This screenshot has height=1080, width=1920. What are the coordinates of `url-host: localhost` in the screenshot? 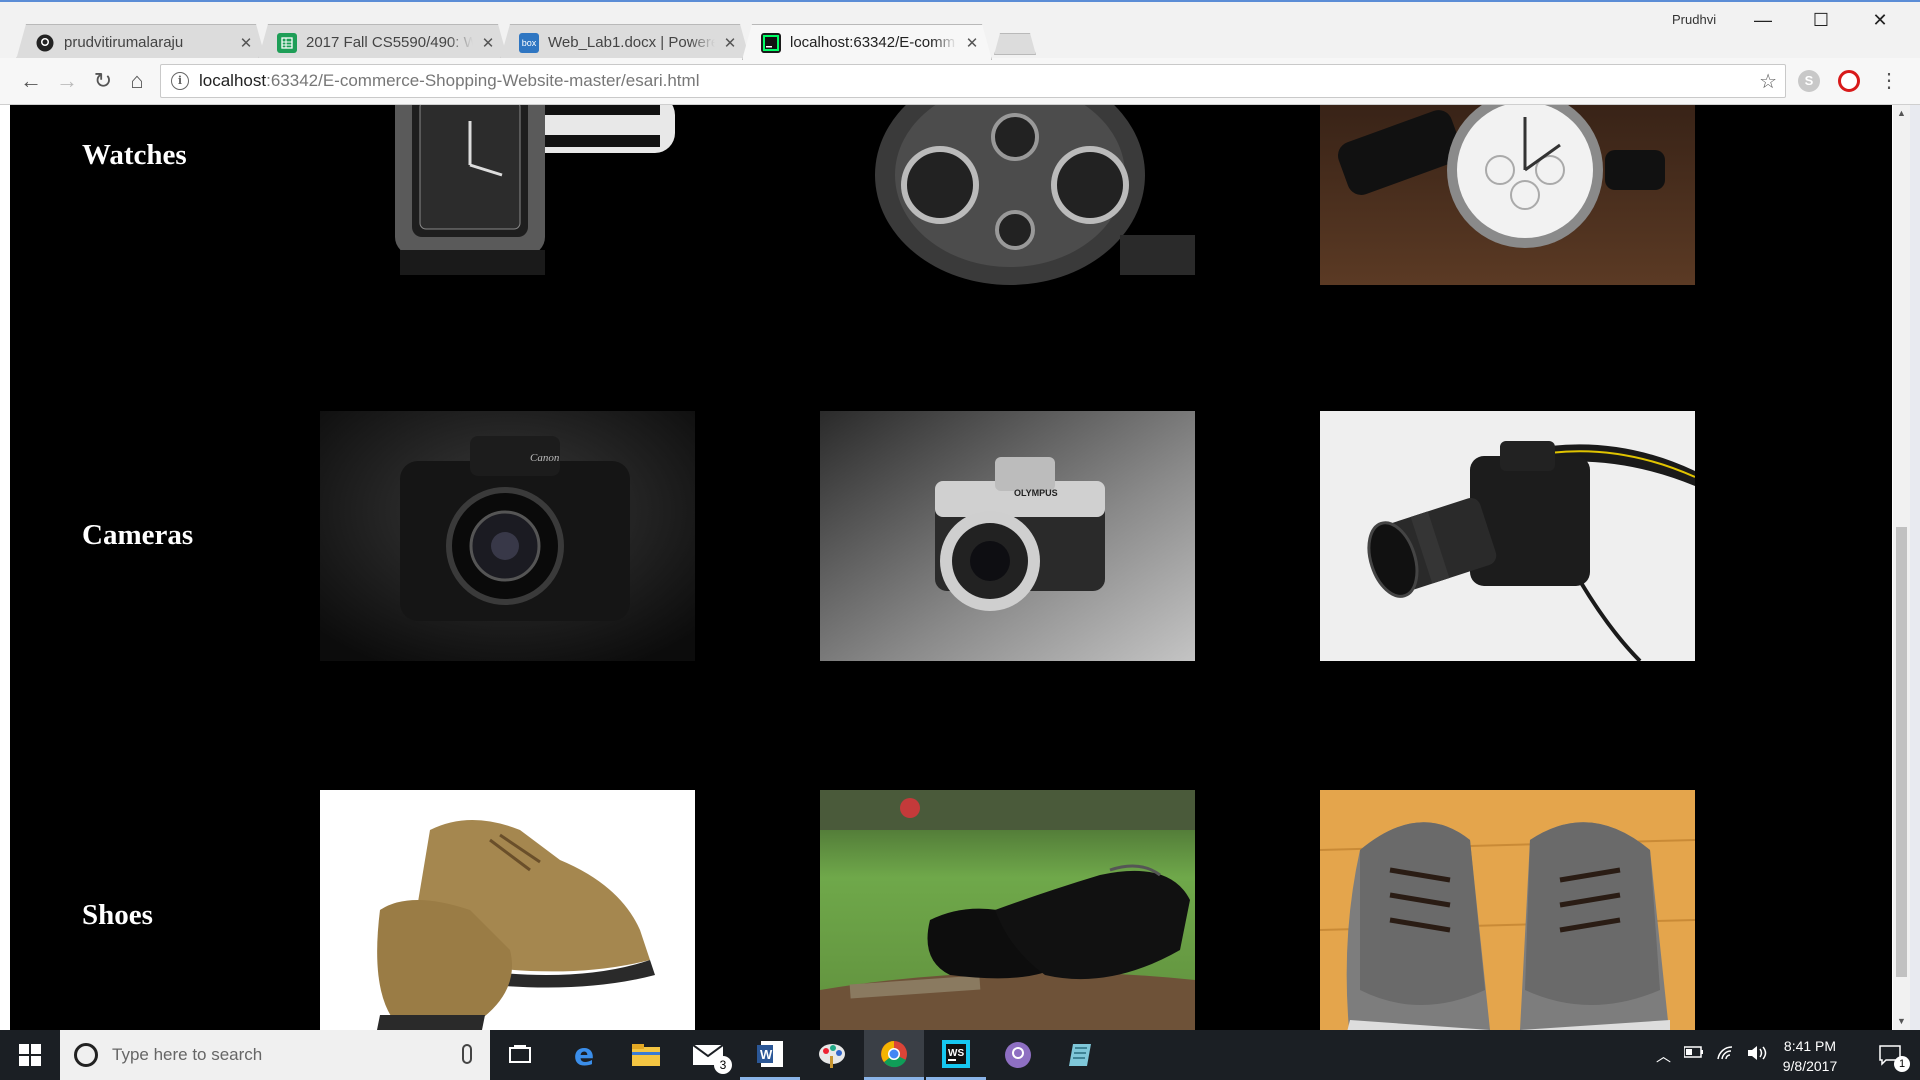 It's located at (233, 80).